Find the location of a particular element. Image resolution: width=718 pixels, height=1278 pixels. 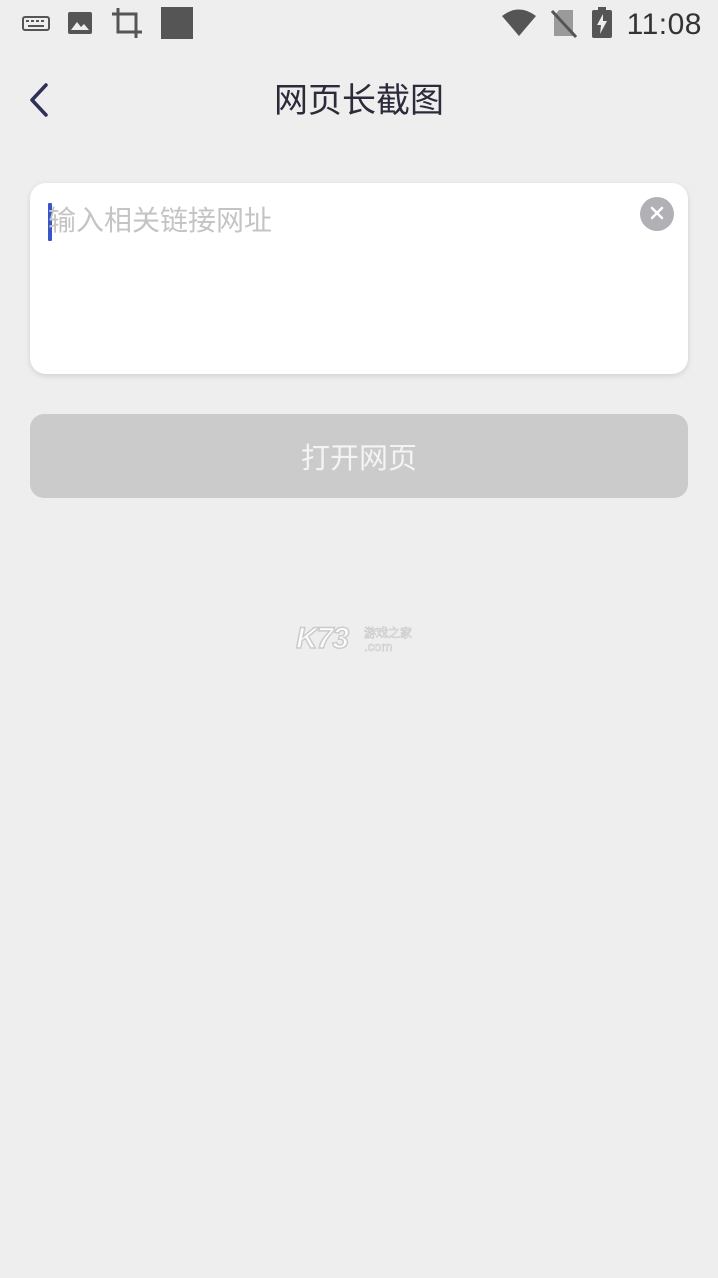

battery-charging-icon is located at coordinates (602, 25).